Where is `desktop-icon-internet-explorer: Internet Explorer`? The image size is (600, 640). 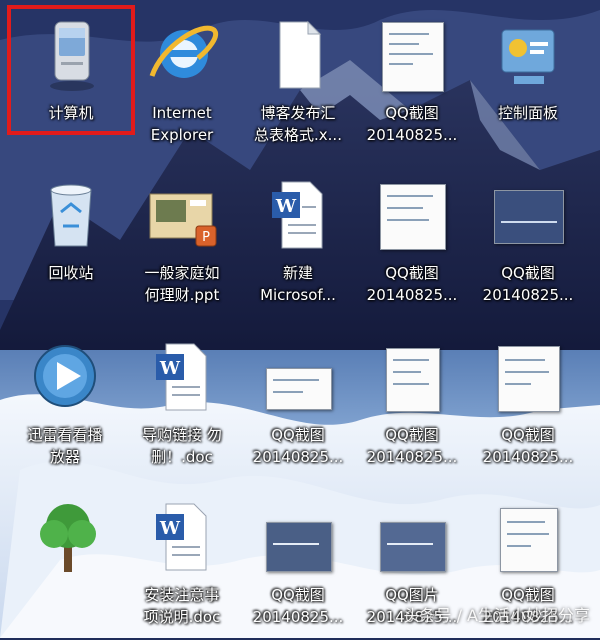
desktop-icon-internet-explorer: Internet Explorer is located at coordinates (182, 83).